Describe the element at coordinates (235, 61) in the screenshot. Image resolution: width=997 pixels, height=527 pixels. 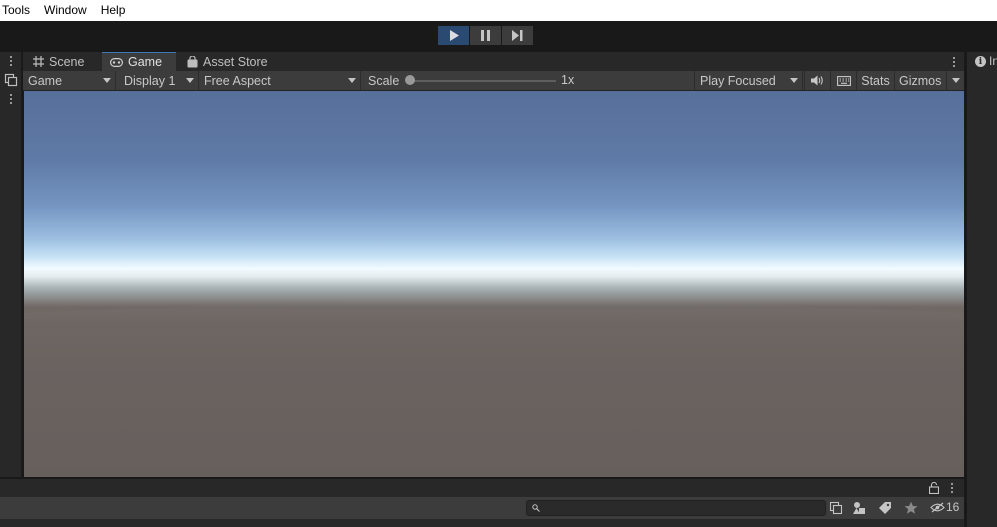
I see `tab-asset-store-label: Asset Store` at that location.